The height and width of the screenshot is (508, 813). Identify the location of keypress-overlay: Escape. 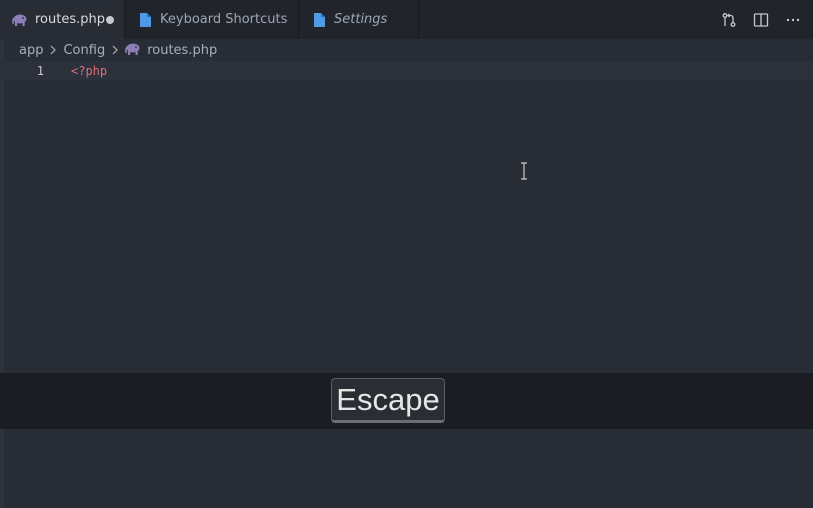
(406, 401).